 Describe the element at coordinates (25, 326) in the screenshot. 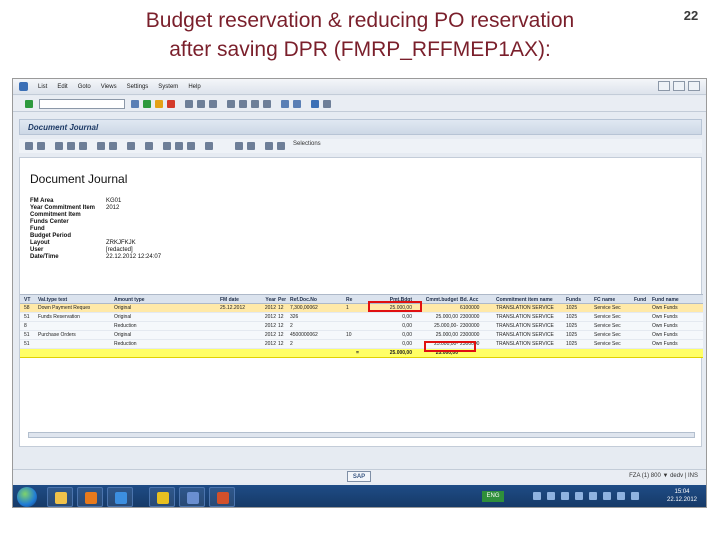

I see `table-cell: 8` at that location.